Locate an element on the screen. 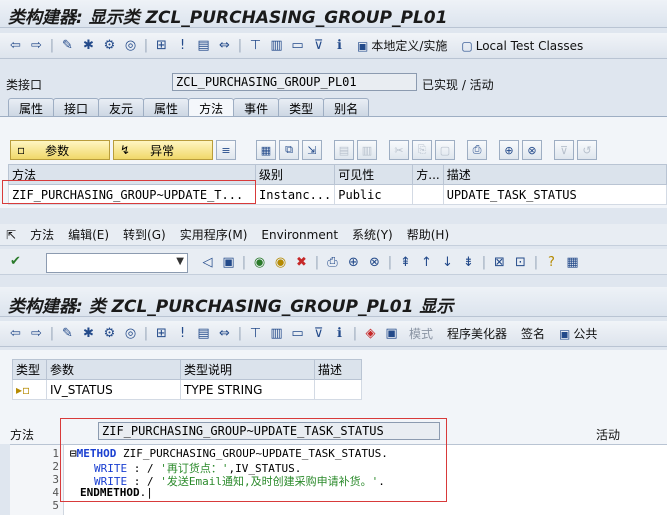 The width and height of the screenshot is (667, 515). exceptions-button: ↯ 异常 is located at coordinates (163, 150).